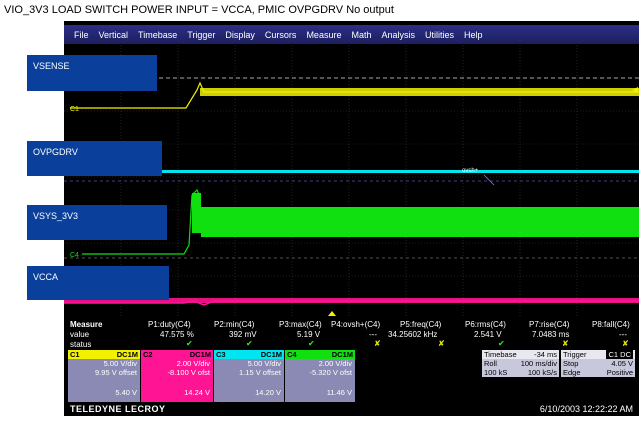  What do you see at coordinates (97, 222) in the screenshot?
I see `trace-label-vsys: VSYS_3V3` at bounding box center [97, 222].